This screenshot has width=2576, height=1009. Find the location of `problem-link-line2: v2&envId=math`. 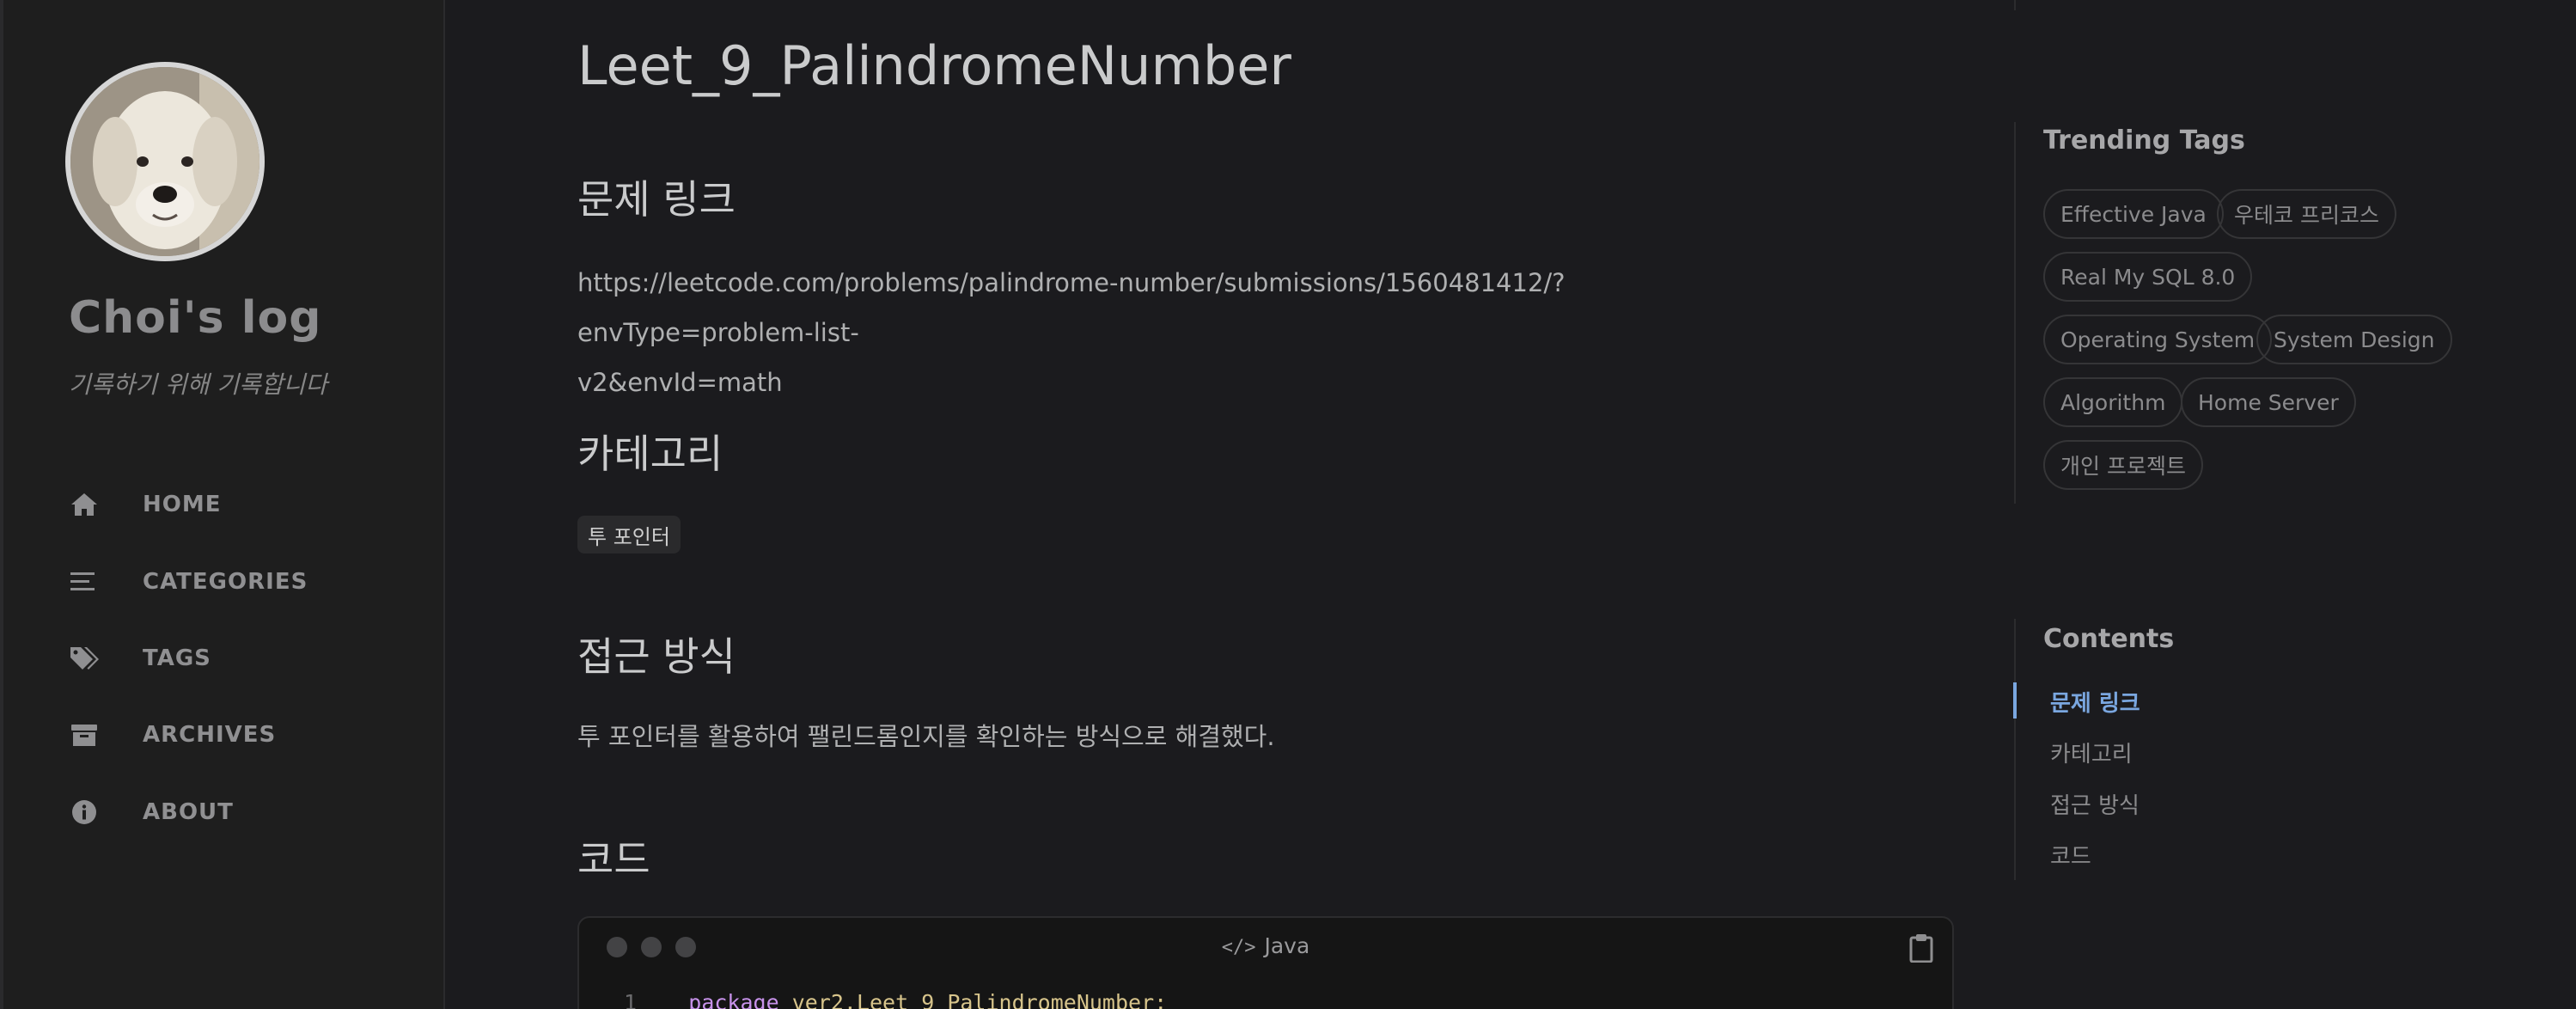

problem-link-line2: v2&envId=math is located at coordinates (1187, 382).